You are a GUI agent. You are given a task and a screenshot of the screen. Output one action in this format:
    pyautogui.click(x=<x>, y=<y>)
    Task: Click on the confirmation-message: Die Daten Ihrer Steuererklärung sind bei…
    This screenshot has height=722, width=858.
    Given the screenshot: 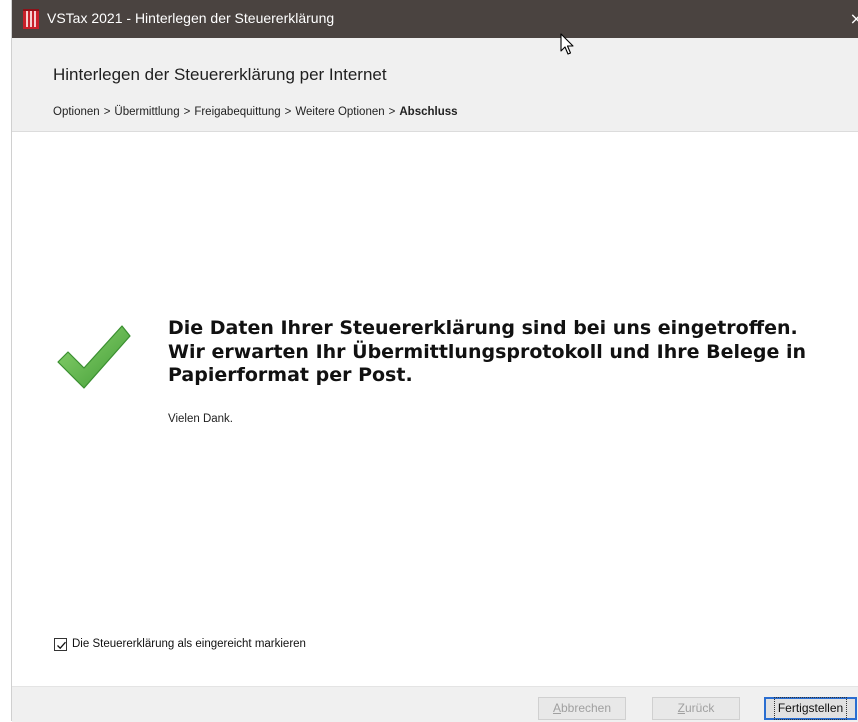 What is the action you would take?
    pyautogui.click(x=503, y=352)
    